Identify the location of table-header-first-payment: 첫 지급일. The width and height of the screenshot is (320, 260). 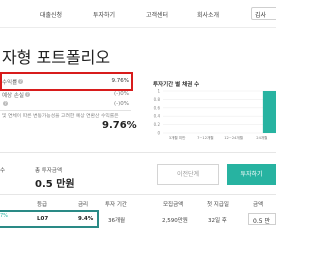
(218, 205).